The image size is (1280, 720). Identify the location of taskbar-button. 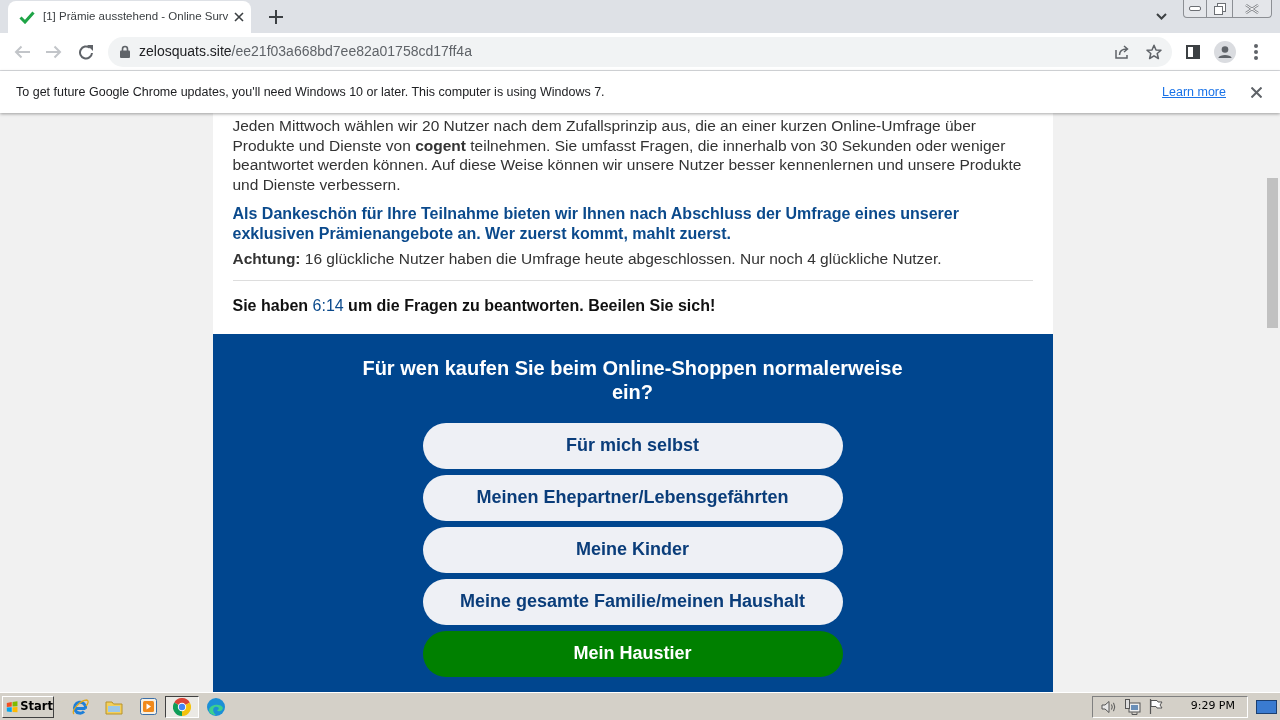
(182, 706).